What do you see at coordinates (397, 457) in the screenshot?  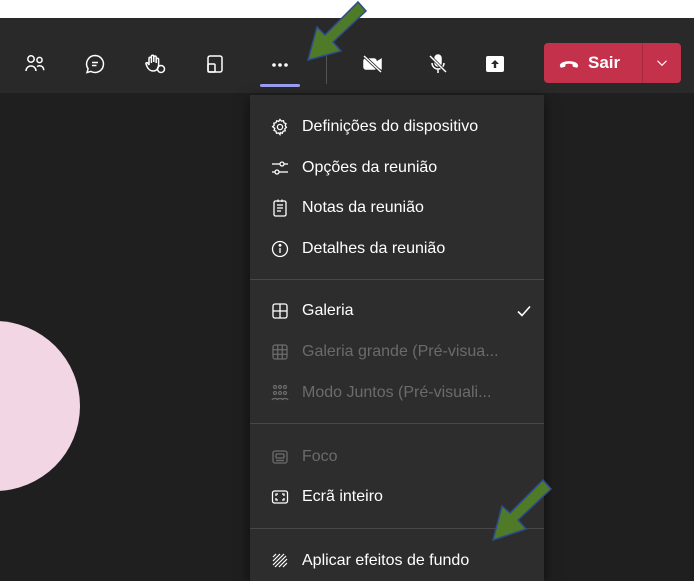 I see `menu-item-focus: Foco` at bounding box center [397, 457].